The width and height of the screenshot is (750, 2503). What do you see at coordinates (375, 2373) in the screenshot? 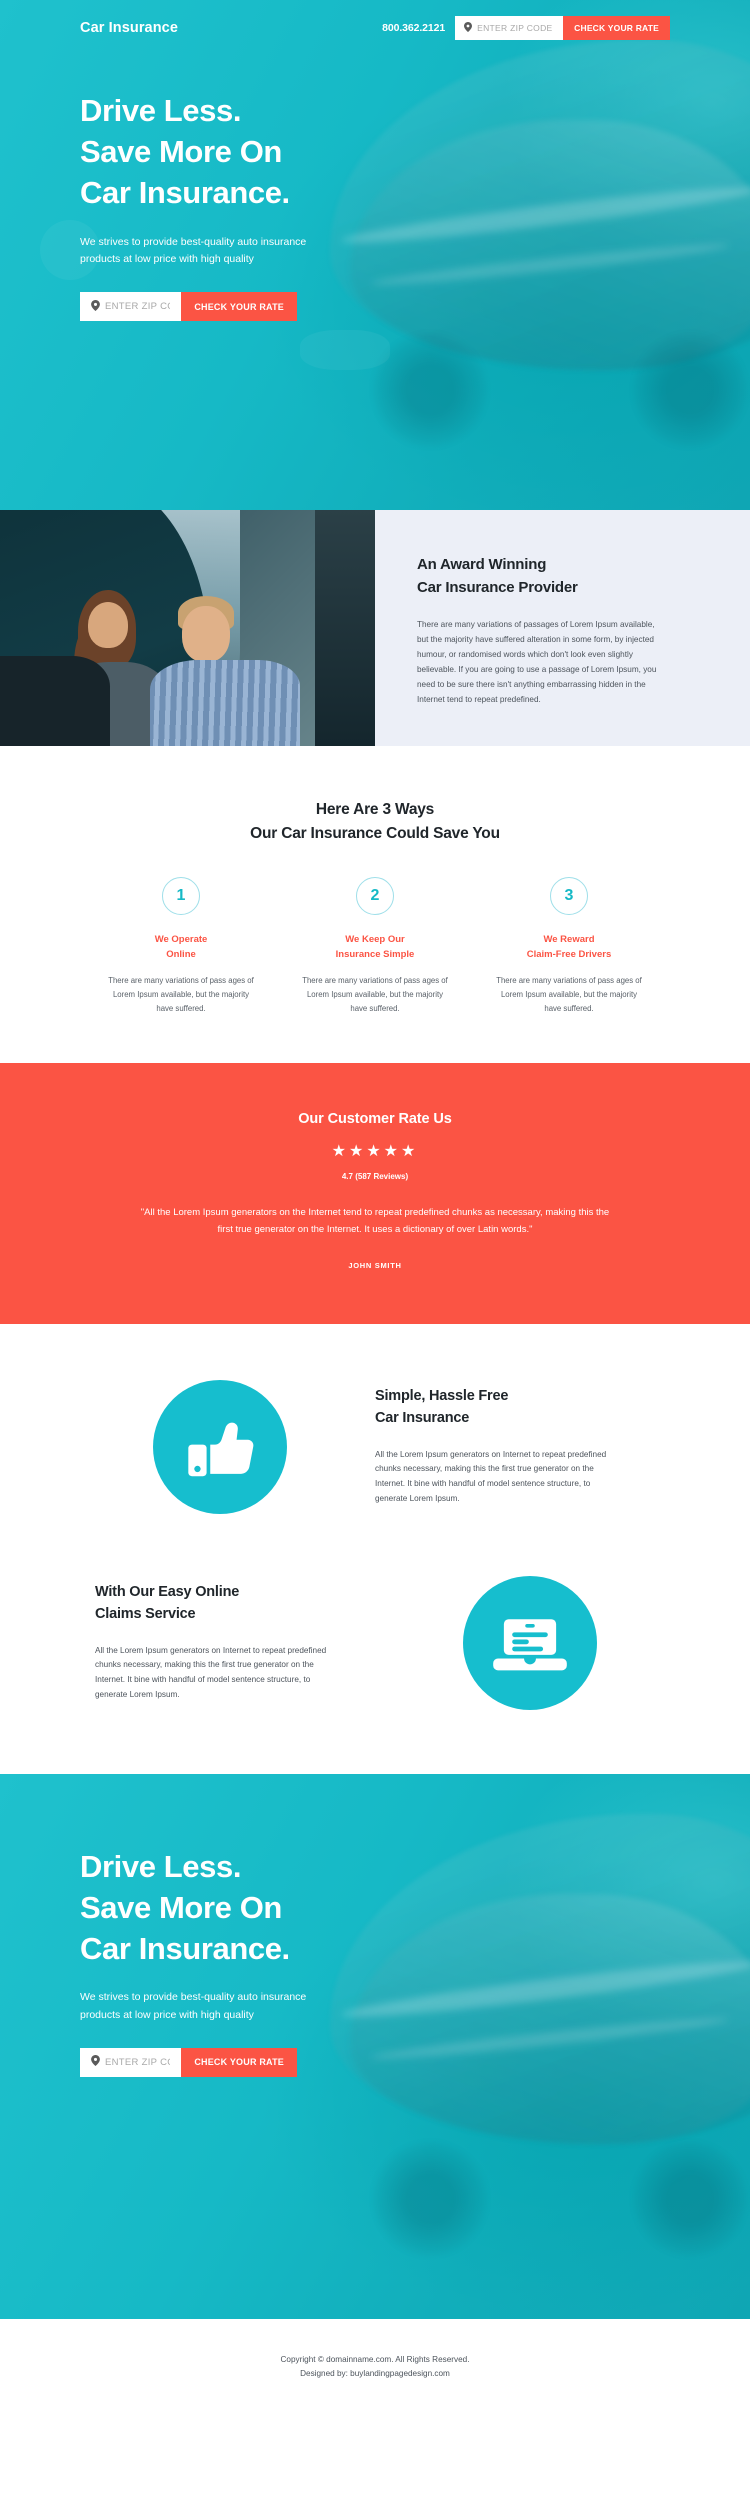
I see `footer-designed-by: Designed by: buylandingpagedesign.com` at bounding box center [375, 2373].